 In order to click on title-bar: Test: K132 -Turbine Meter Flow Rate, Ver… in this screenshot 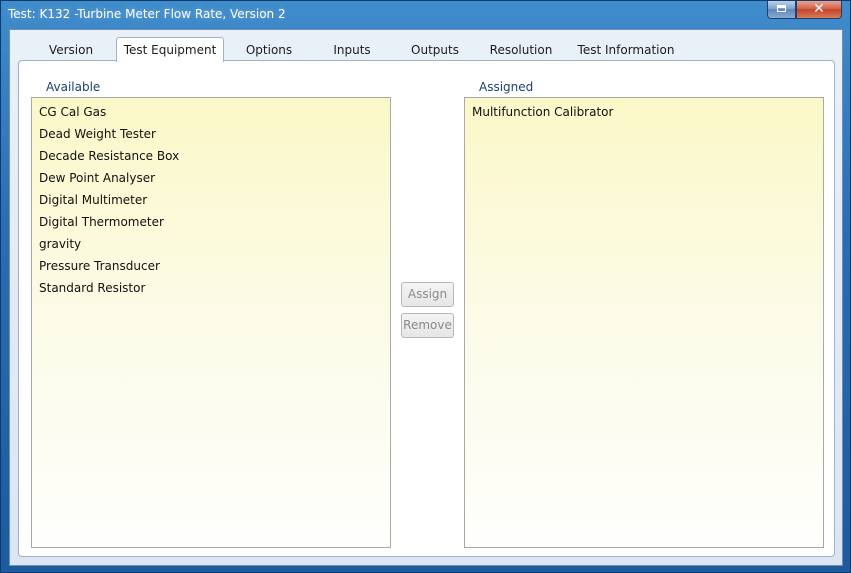, I will do `click(425, 15)`.